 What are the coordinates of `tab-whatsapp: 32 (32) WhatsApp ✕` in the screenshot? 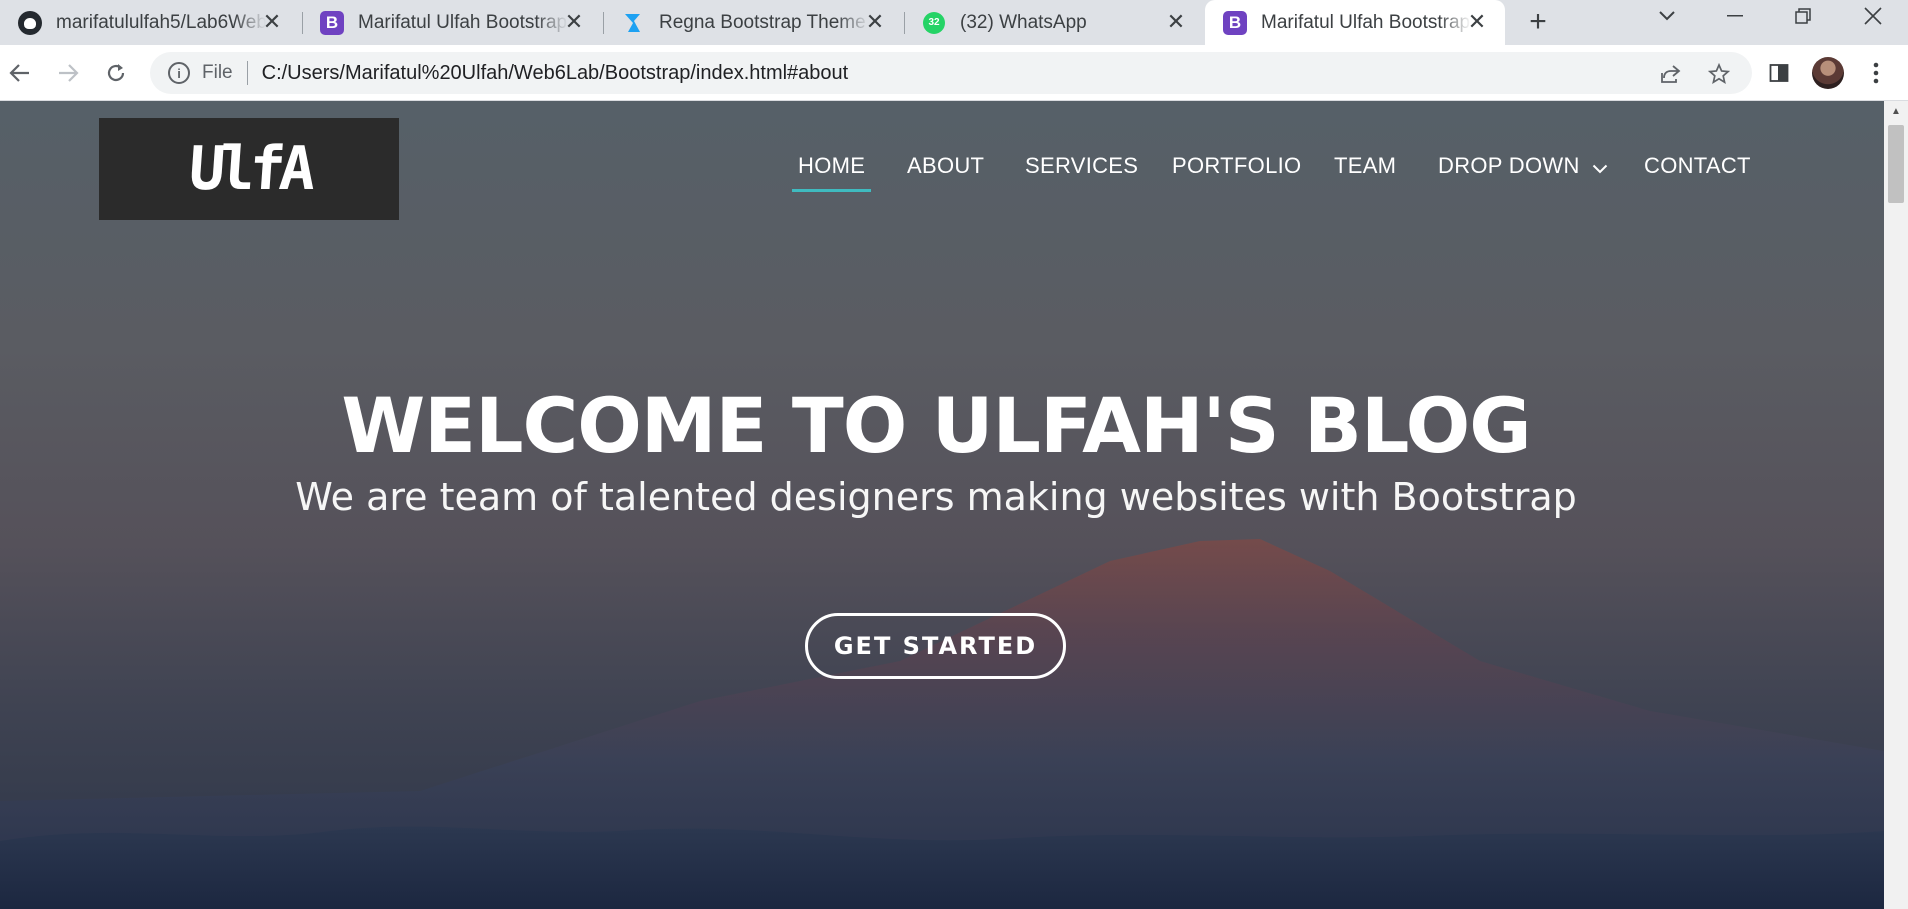 It's located at (1054, 22).